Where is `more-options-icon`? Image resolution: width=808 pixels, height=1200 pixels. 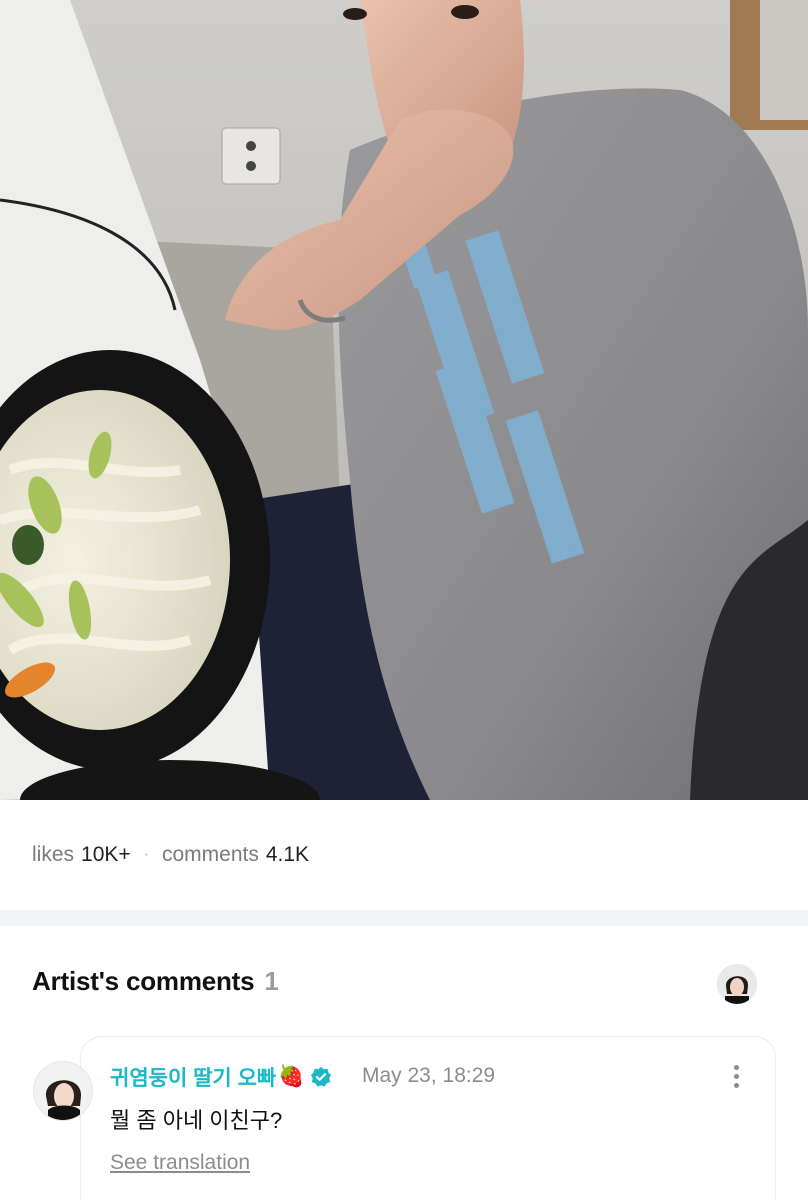 more-options-icon is located at coordinates (736, 1076).